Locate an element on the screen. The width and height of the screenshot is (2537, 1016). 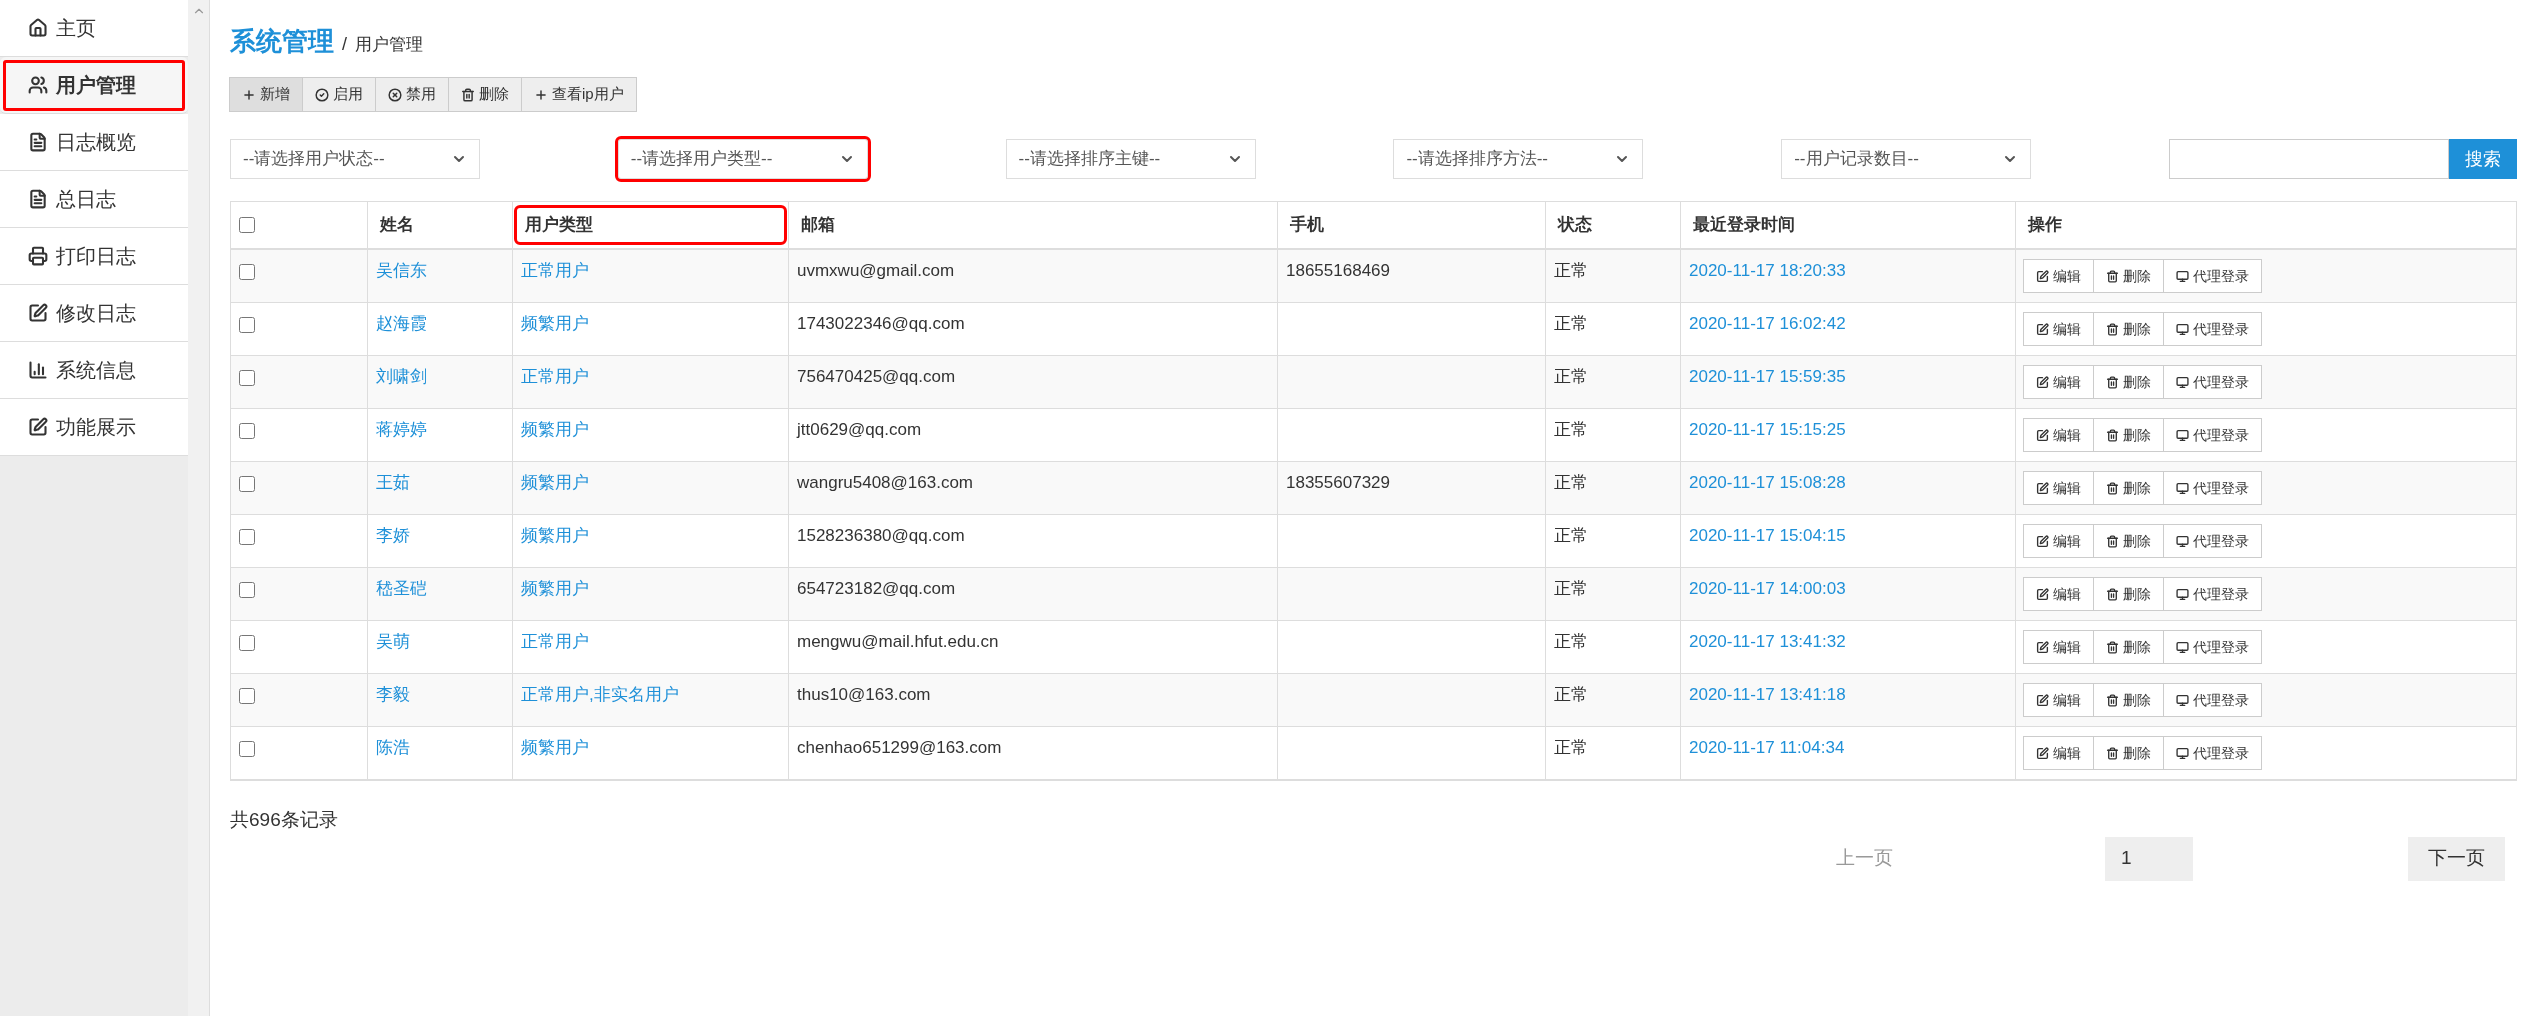
user-name-link: 赵海霞 is located at coordinates (401, 323).